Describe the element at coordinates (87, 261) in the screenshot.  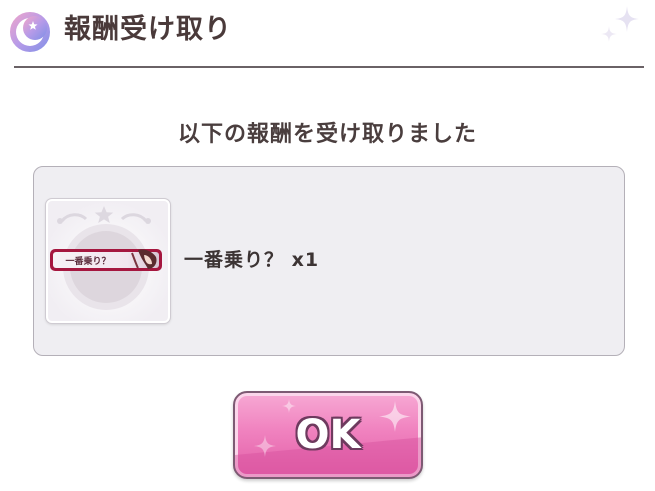
I see `badge-text: 一番乗り？` at that location.